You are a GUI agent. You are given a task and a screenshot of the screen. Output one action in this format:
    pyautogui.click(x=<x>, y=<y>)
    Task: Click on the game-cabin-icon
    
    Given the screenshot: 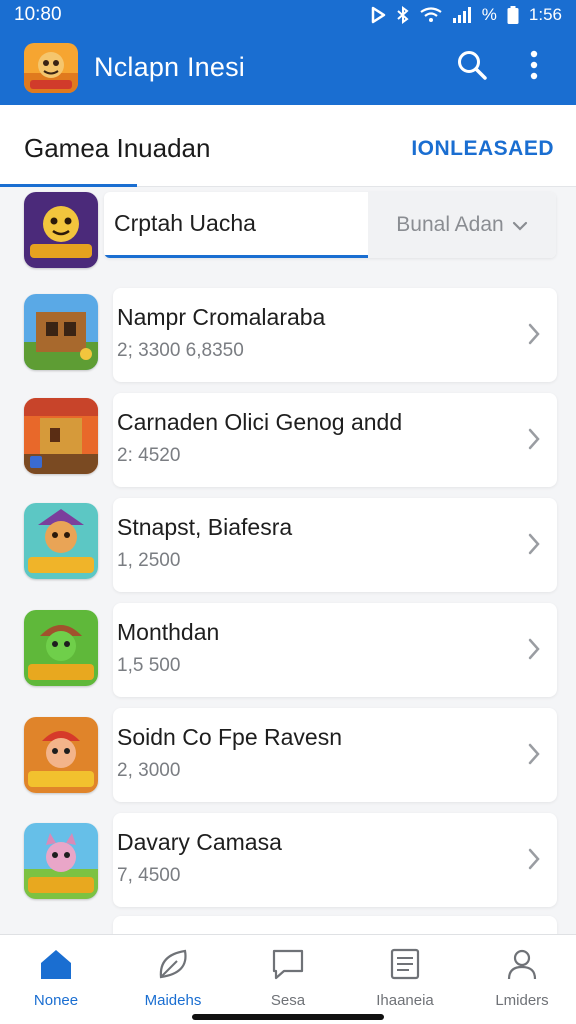 What is the action you would take?
    pyautogui.click(x=61, y=332)
    